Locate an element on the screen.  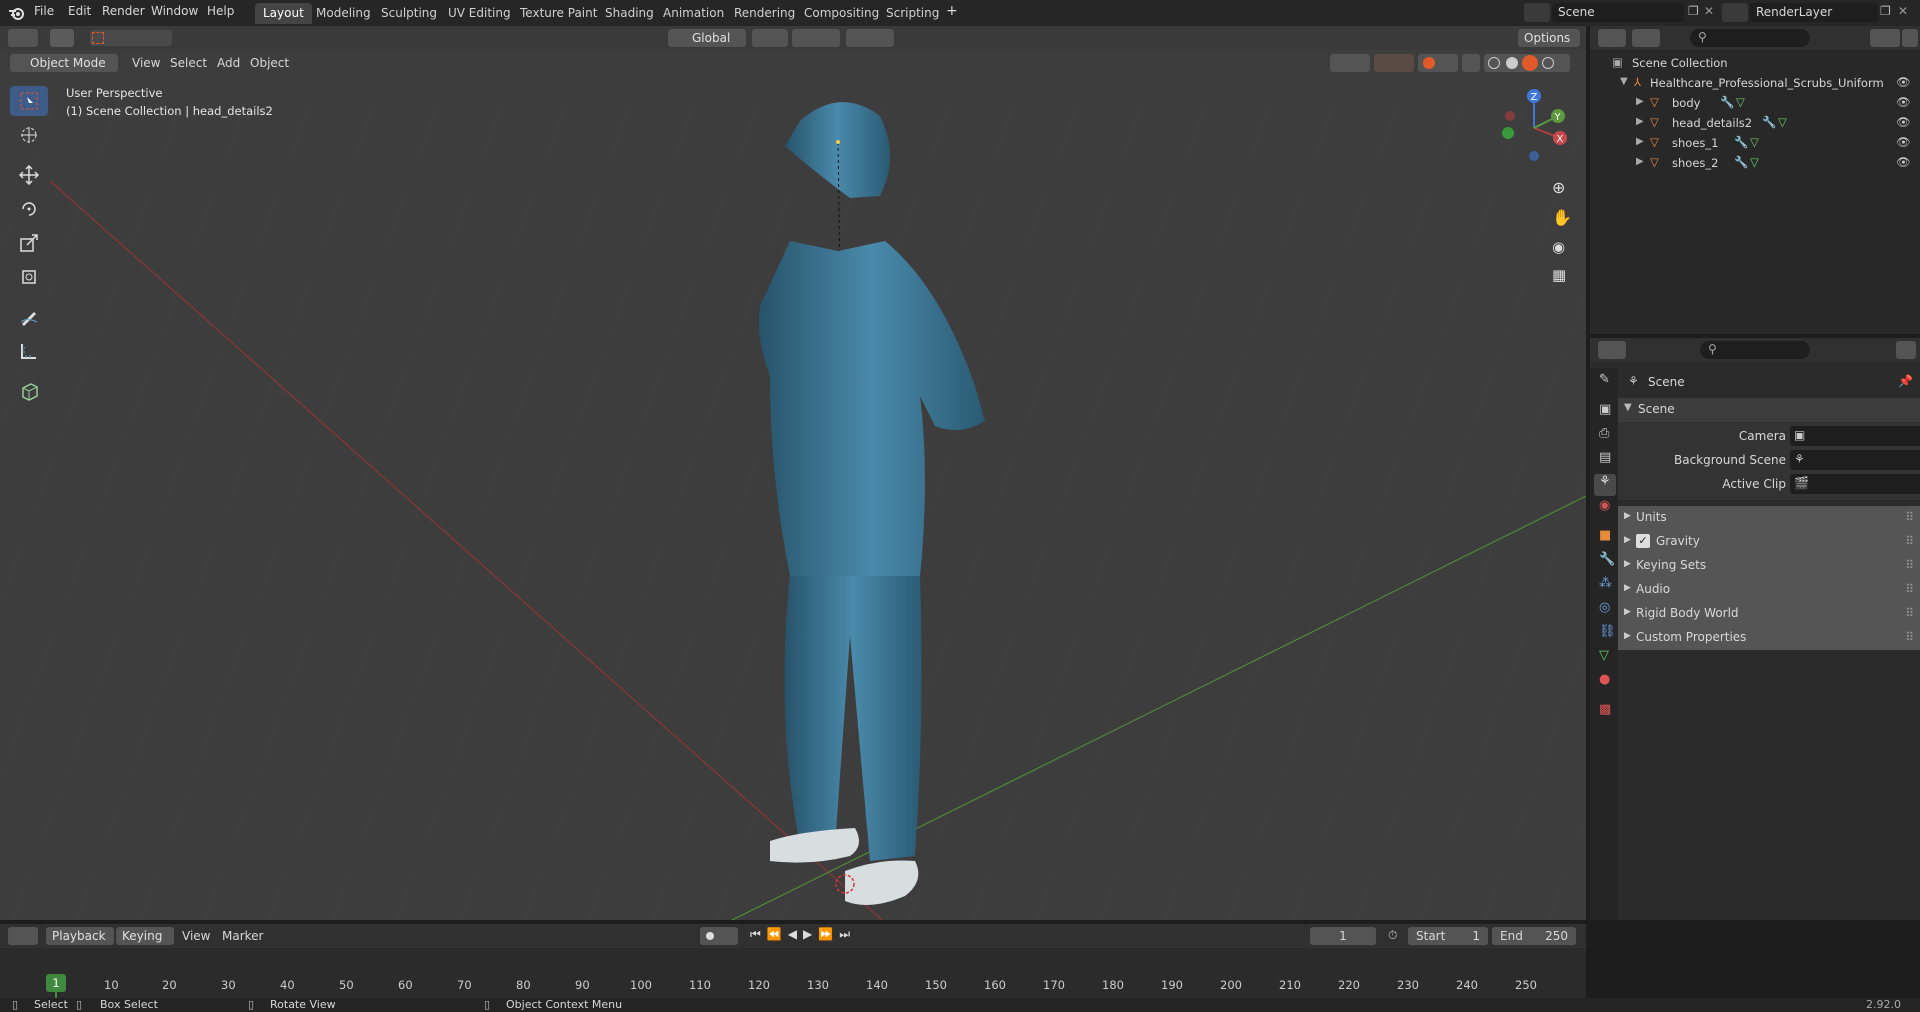
camera-view-icon: ◉ is located at coordinates (1558, 247).